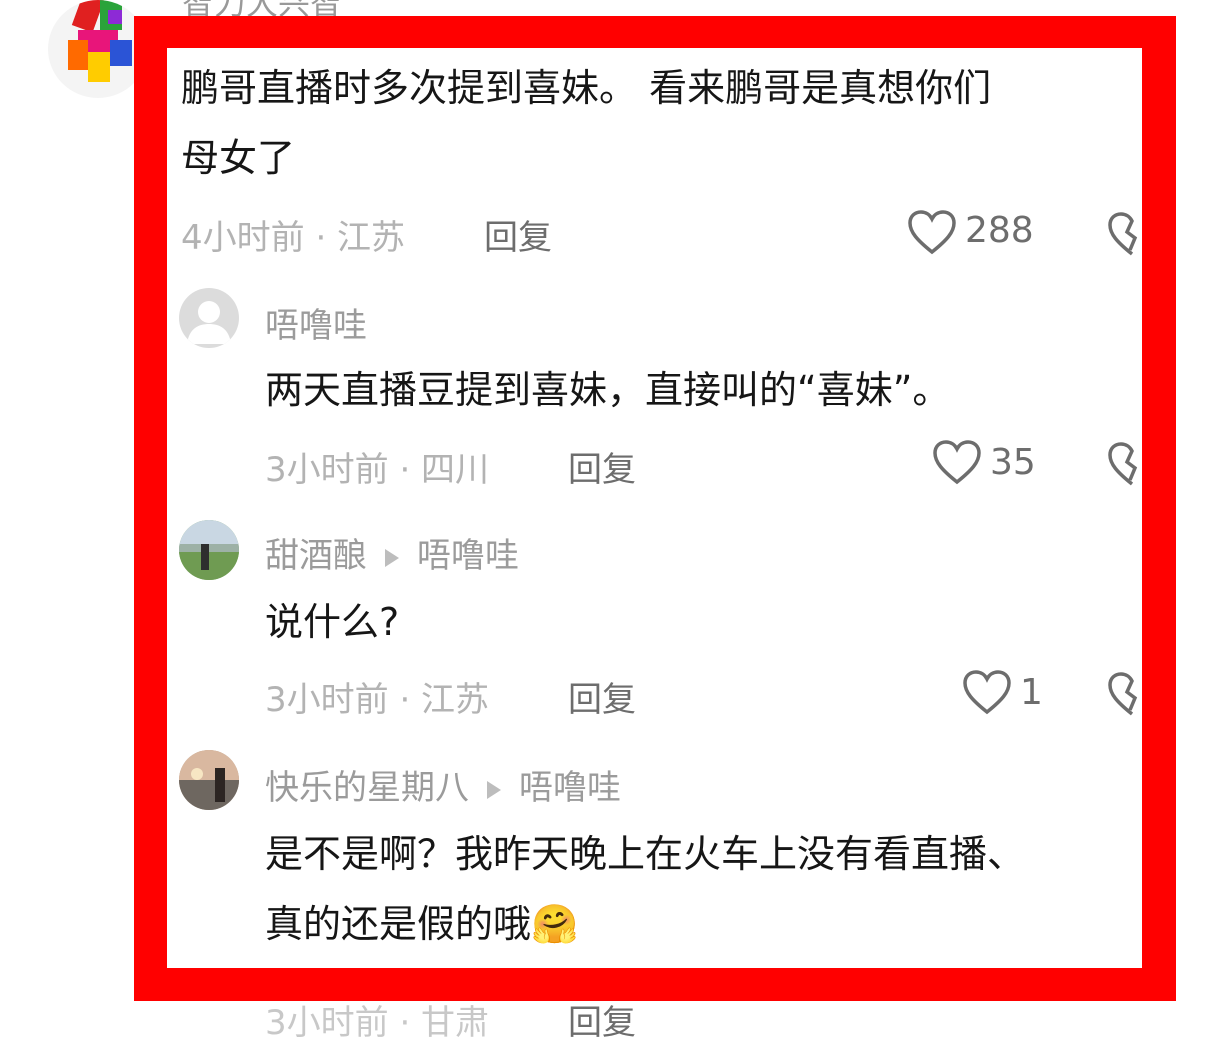 This screenshot has height=1044, width=1206. Describe the element at coordinates (608, 390) in the screenshot. I see `comment-text: 两天直播豆提到喜妹，直接叫的“喜妹”。` at that location.